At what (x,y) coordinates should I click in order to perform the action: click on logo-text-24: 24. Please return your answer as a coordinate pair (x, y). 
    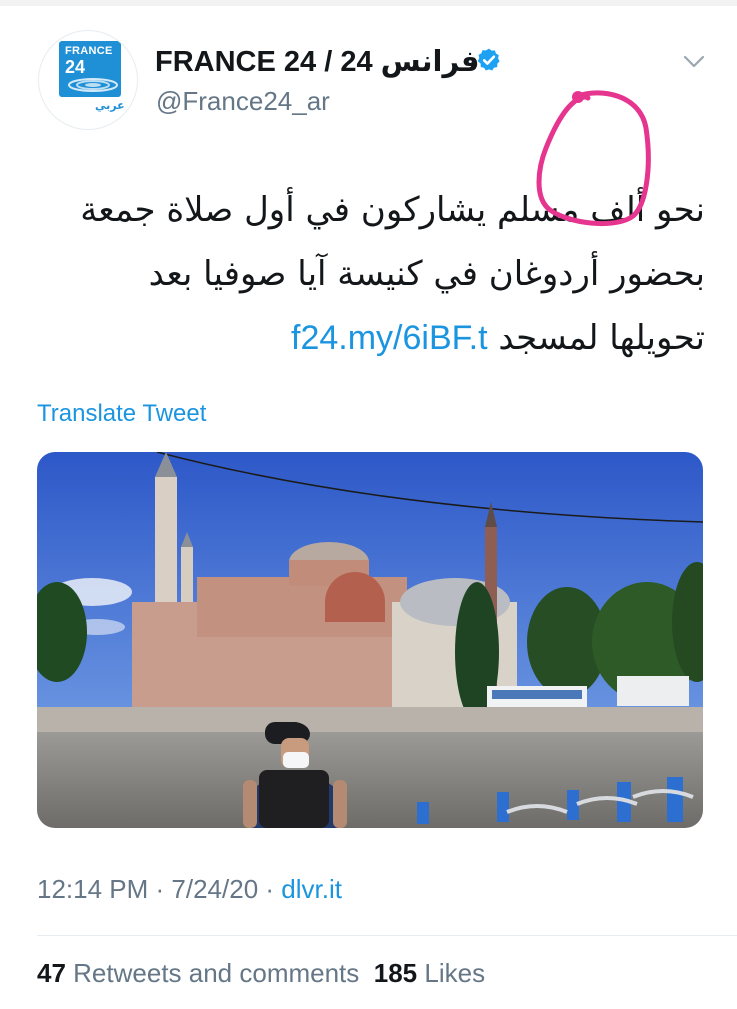
    Looking at the image, I should click on (75, 67).